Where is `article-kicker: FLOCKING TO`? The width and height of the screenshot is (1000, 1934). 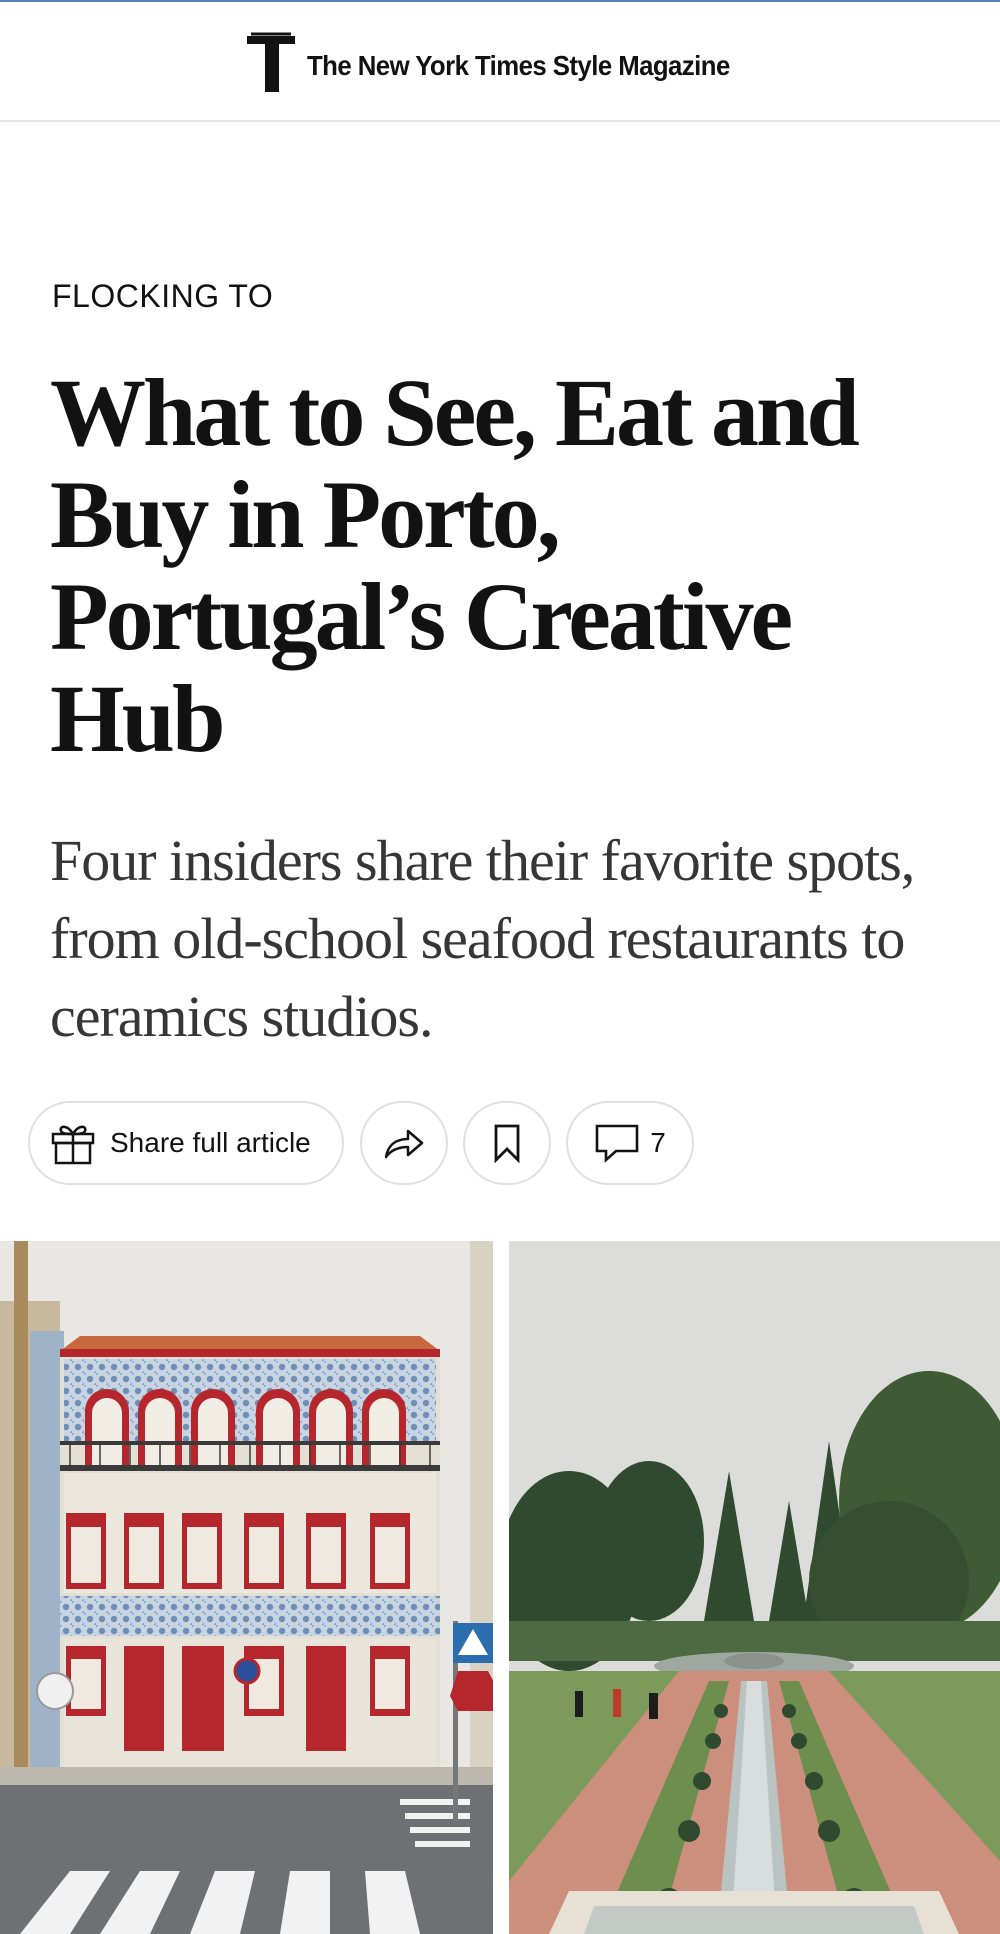
article-kicker: FLOCKING TO is located at coordinates (162, 296).